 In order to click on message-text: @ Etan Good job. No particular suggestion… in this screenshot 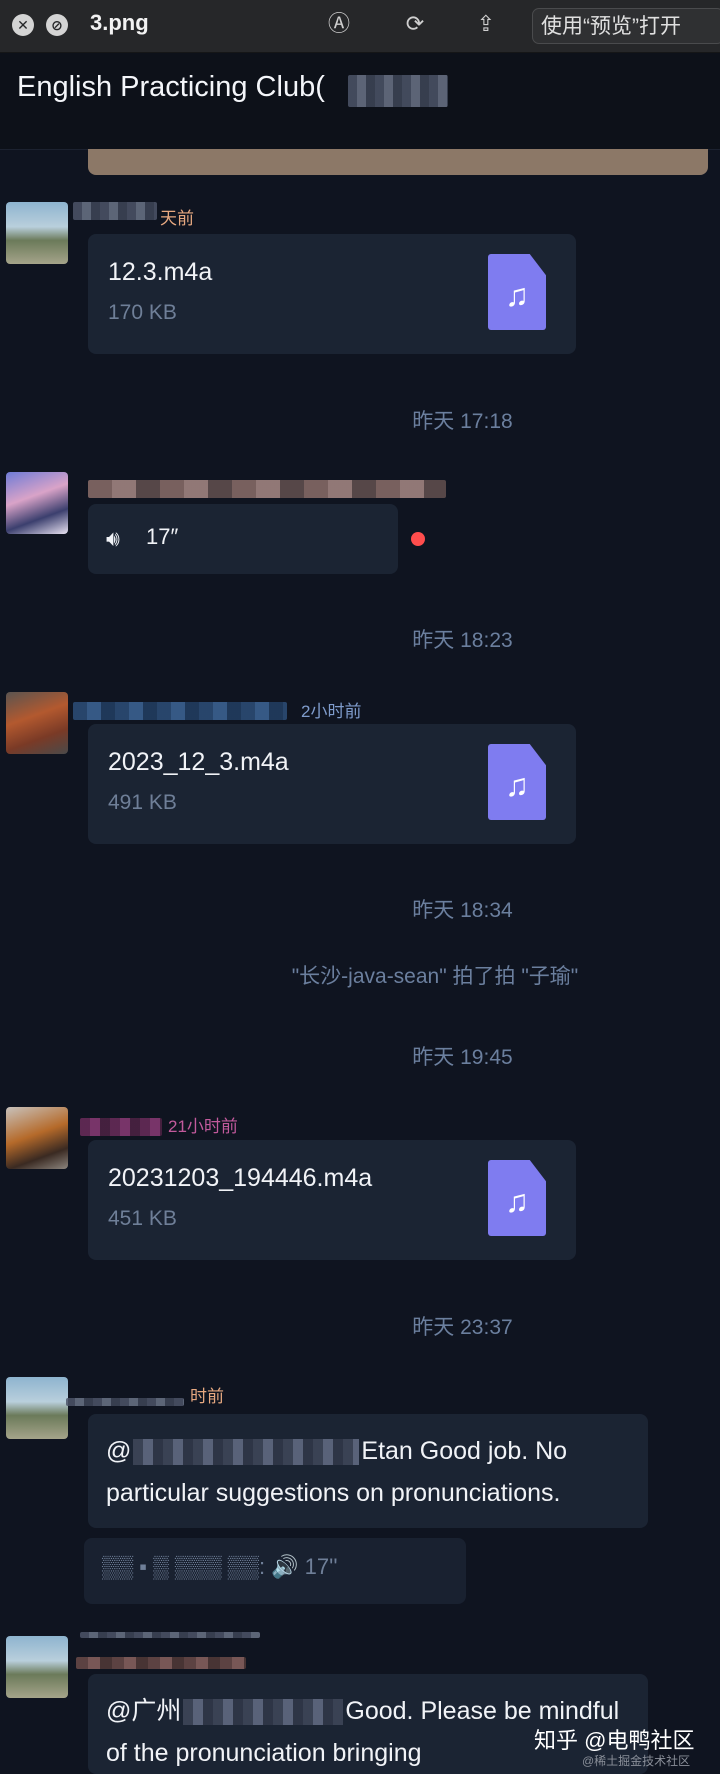, I will do `click(369, 1472)`.